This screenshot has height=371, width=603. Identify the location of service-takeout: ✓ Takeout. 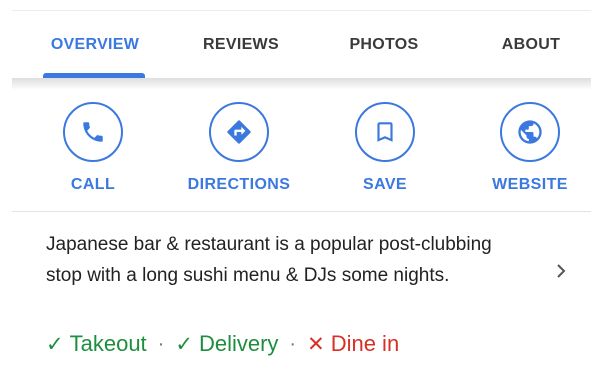
(96, 344).